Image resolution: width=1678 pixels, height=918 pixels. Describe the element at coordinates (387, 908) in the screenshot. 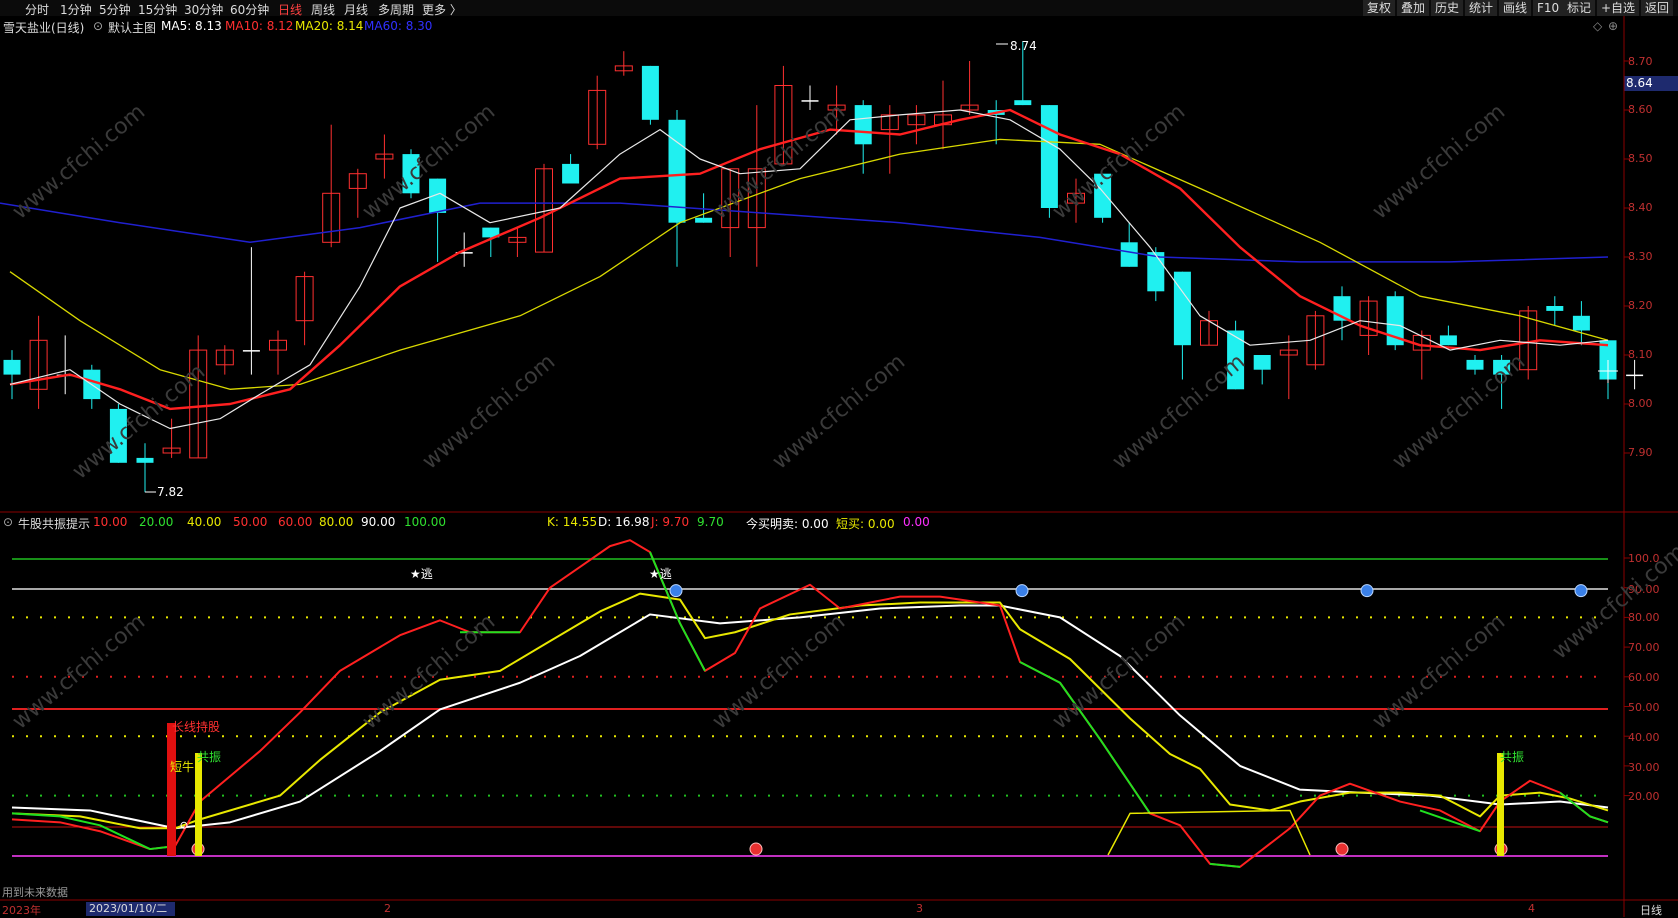

I see `month-label: 2` at that location.